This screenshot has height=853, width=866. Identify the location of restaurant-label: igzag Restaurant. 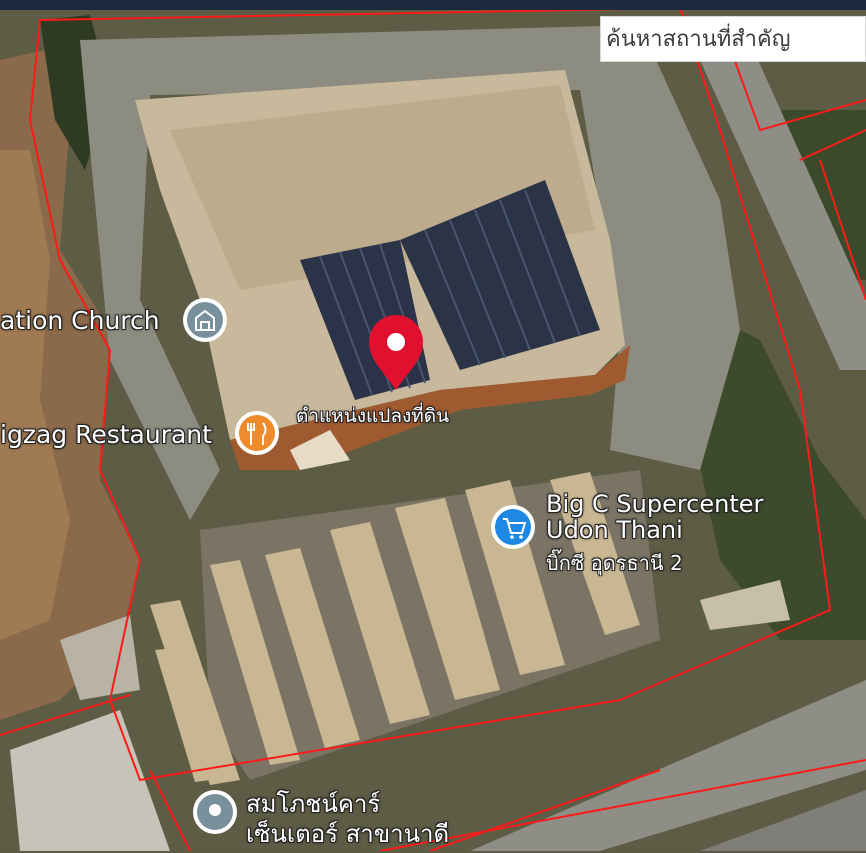
(106, 434).